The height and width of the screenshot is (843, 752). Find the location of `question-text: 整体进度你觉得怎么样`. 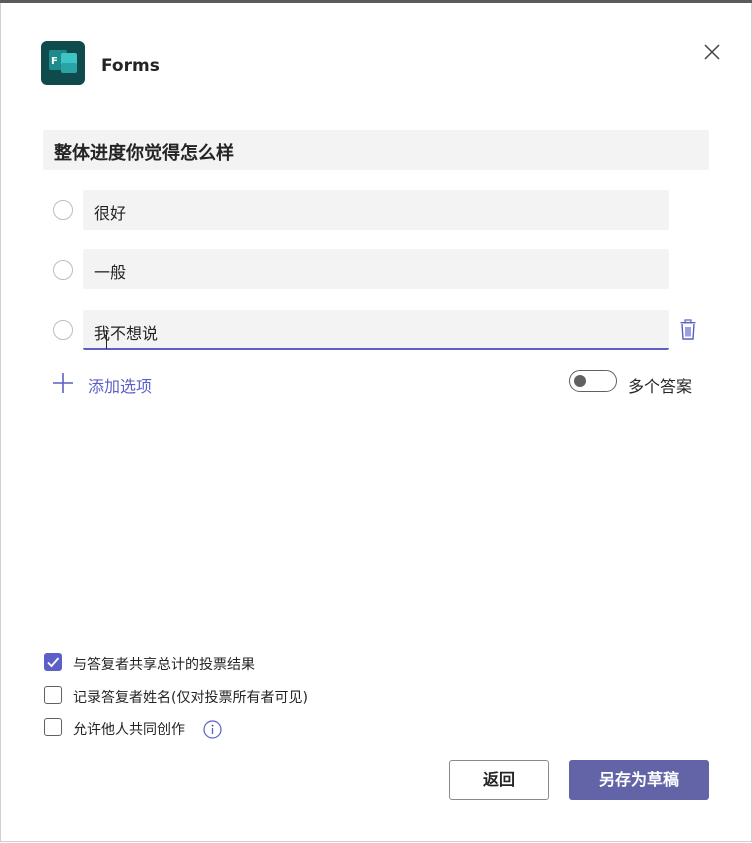

question-text: 整体进度你觉得怎么样 is located at coordinates (144, 153).